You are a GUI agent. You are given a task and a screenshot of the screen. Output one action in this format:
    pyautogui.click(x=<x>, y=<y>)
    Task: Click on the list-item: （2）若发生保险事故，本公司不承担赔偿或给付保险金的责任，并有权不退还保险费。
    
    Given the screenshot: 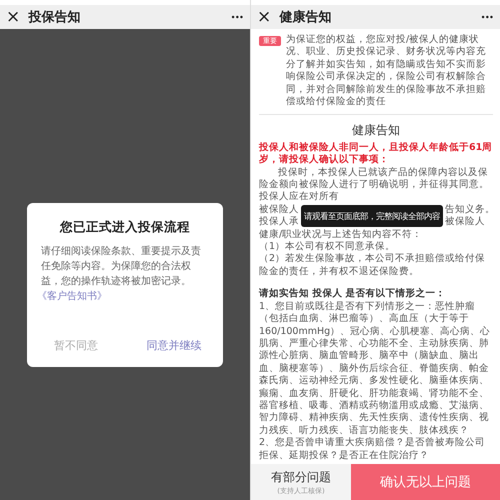 What is the action you would take?
    pyautogui.click(x=372, y=265)
    